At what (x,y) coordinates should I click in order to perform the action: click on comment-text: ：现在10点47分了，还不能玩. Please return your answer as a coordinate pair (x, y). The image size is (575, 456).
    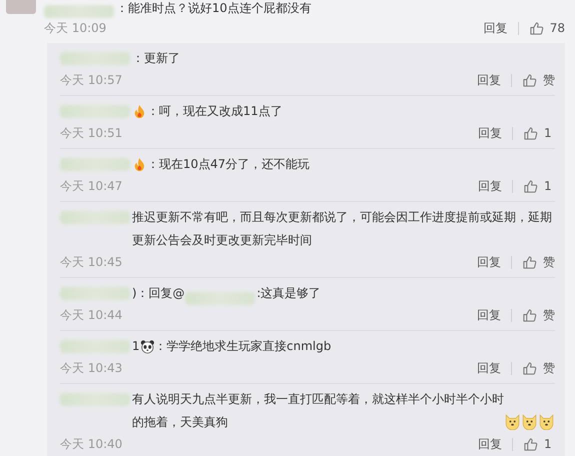
    Looking at the image, I should click on (228, 164).